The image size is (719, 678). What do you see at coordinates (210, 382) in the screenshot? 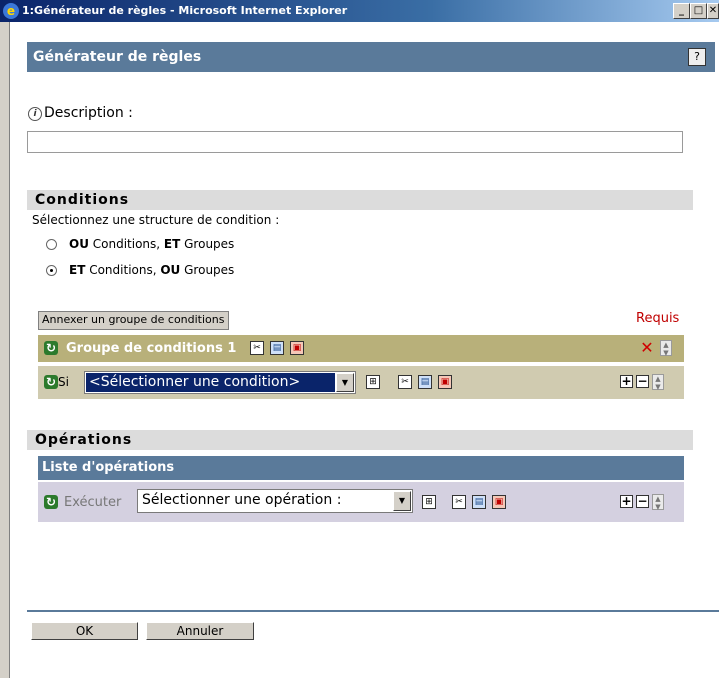
I see `condition-select-value: <Sélectionner une condition>` at bounding box center [210, 382].